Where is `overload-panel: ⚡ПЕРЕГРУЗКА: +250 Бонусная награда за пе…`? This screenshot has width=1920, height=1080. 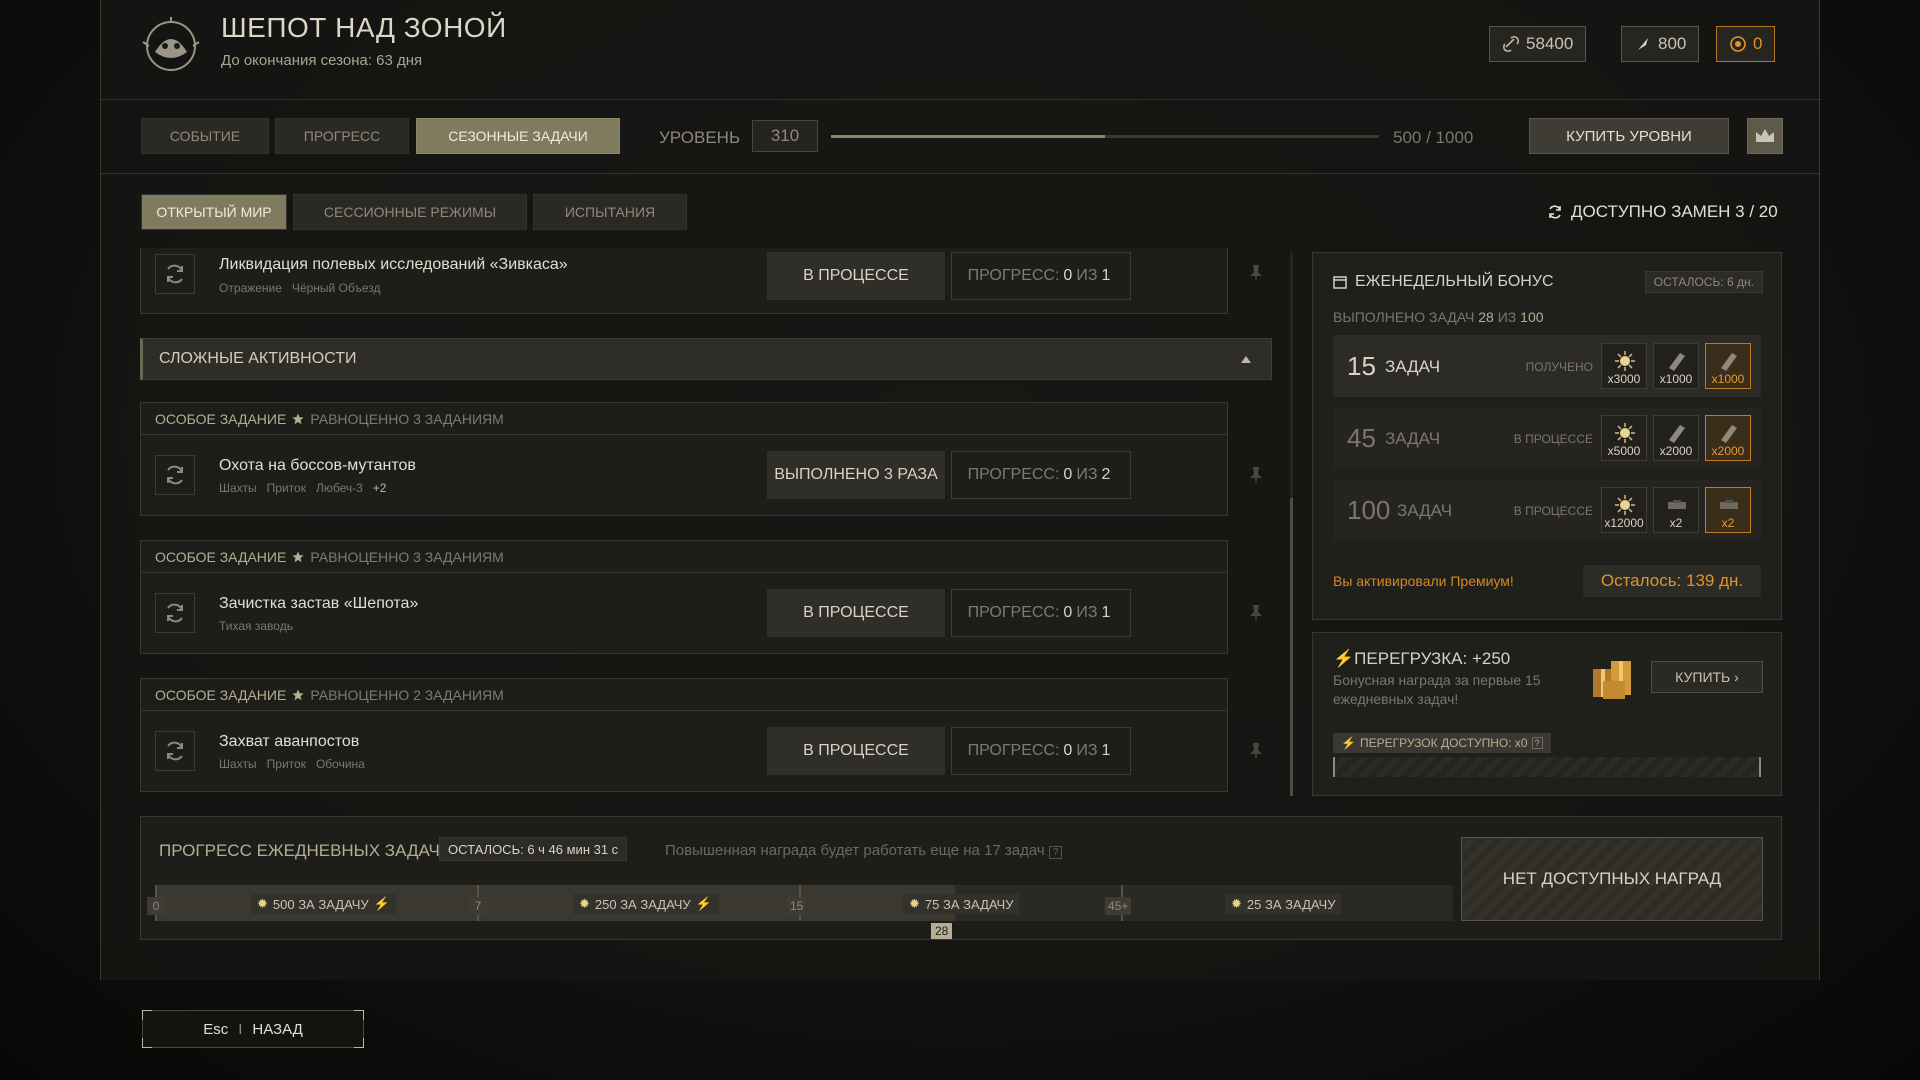 overload-panel: ⚡ПЕРЕГРУЗКА: +250 Бонусная награда за пе… is located at coordinates (1547, 714).